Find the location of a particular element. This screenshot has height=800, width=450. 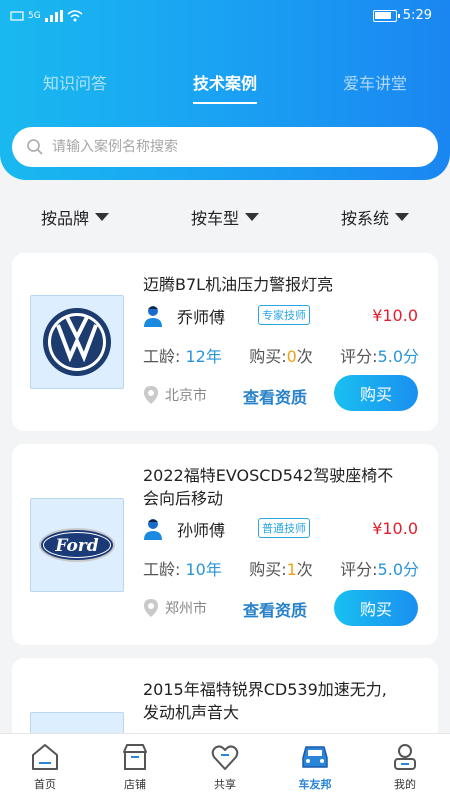

technician-name: 孙师傅 is located at coordinates (201, 530).